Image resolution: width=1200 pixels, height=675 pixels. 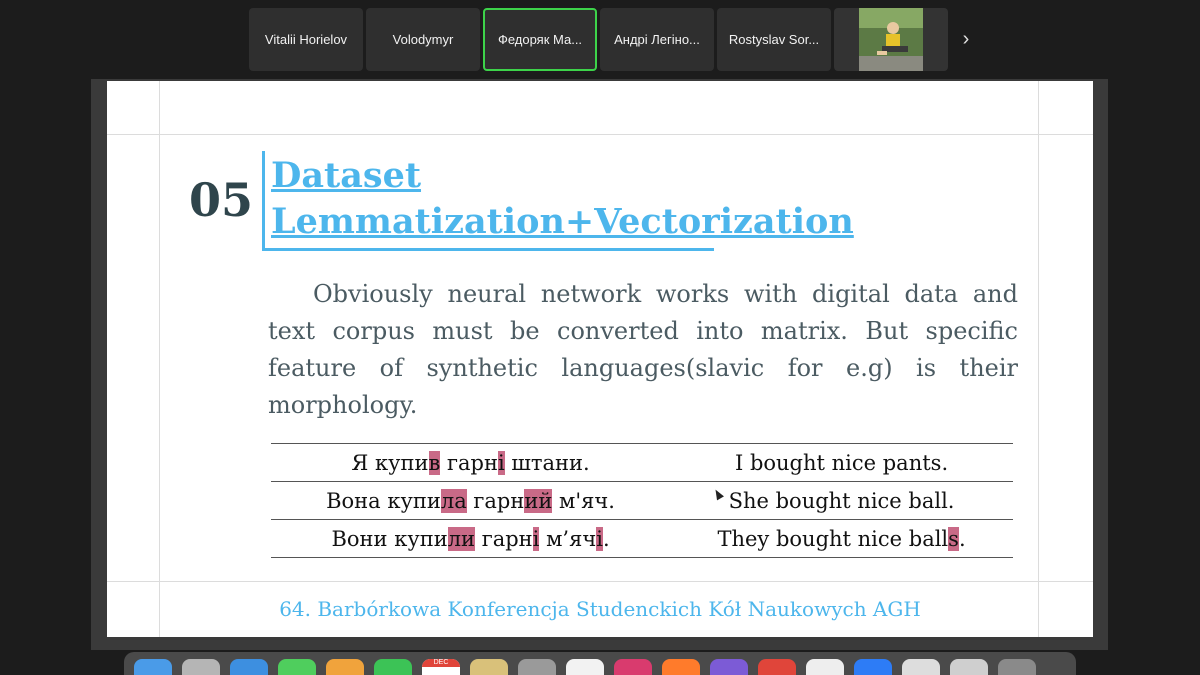 What do you see at coordinates (153, 667) in the screenshot?
I see `finder-icon` at bounding box center [153, 667].